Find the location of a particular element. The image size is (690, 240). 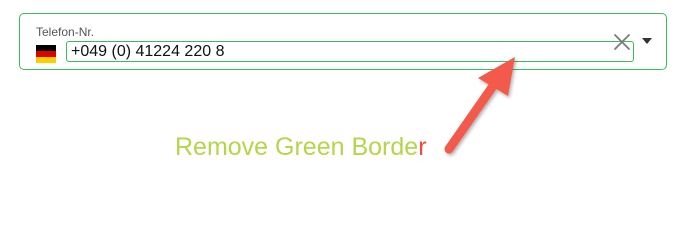

germany-flag-icon is located at coordinates (46, 54).